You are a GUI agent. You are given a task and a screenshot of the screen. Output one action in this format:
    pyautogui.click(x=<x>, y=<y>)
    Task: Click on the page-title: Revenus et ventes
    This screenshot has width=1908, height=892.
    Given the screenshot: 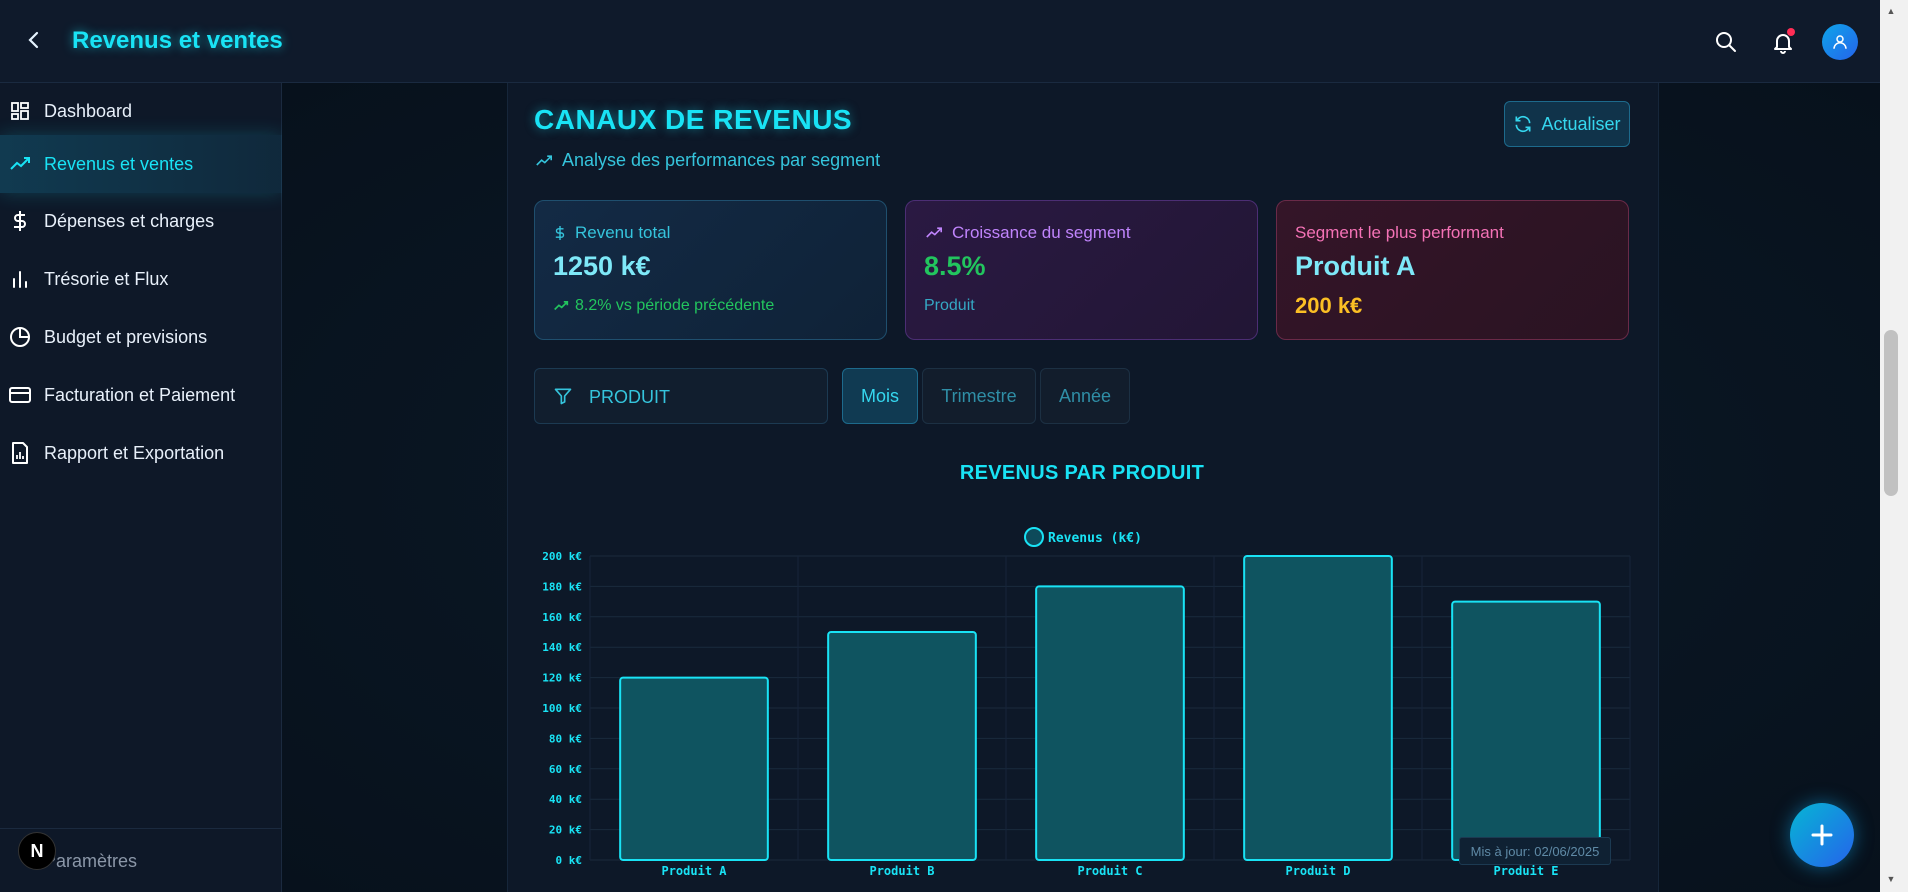 What is the action you would take?
    pyautogui.click(x=177, y=40)
    